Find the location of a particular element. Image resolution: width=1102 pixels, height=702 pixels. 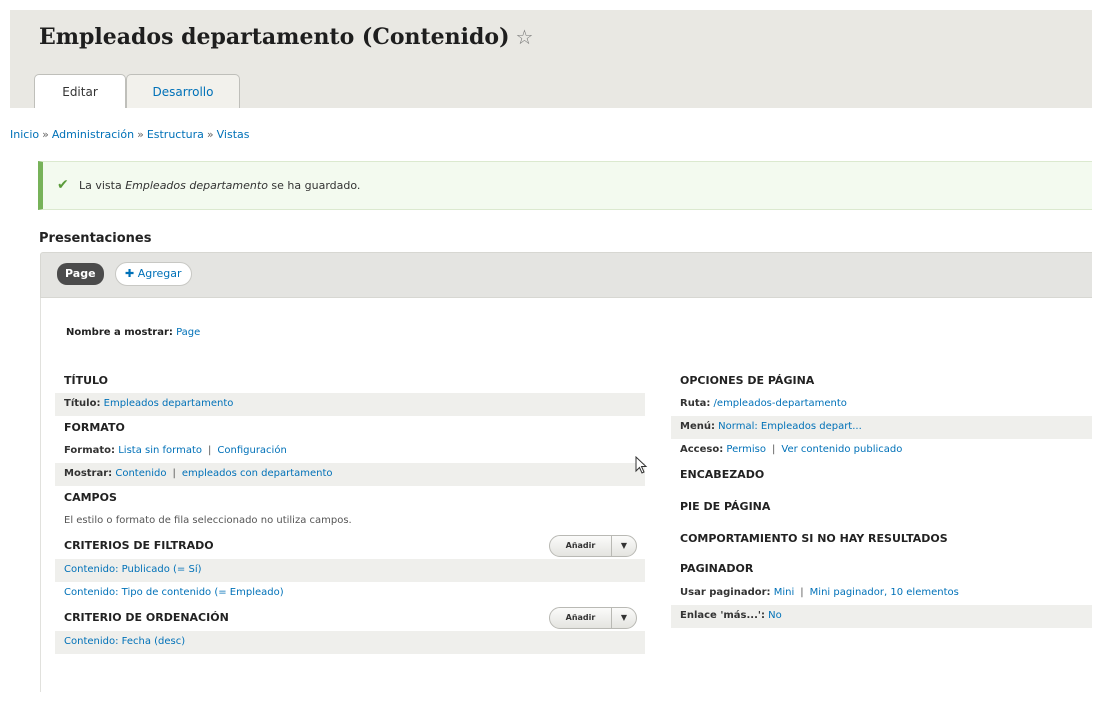

orden-heading-text: CRITERIO DE ORDENACIÓN is located at coordinates (146, 617).